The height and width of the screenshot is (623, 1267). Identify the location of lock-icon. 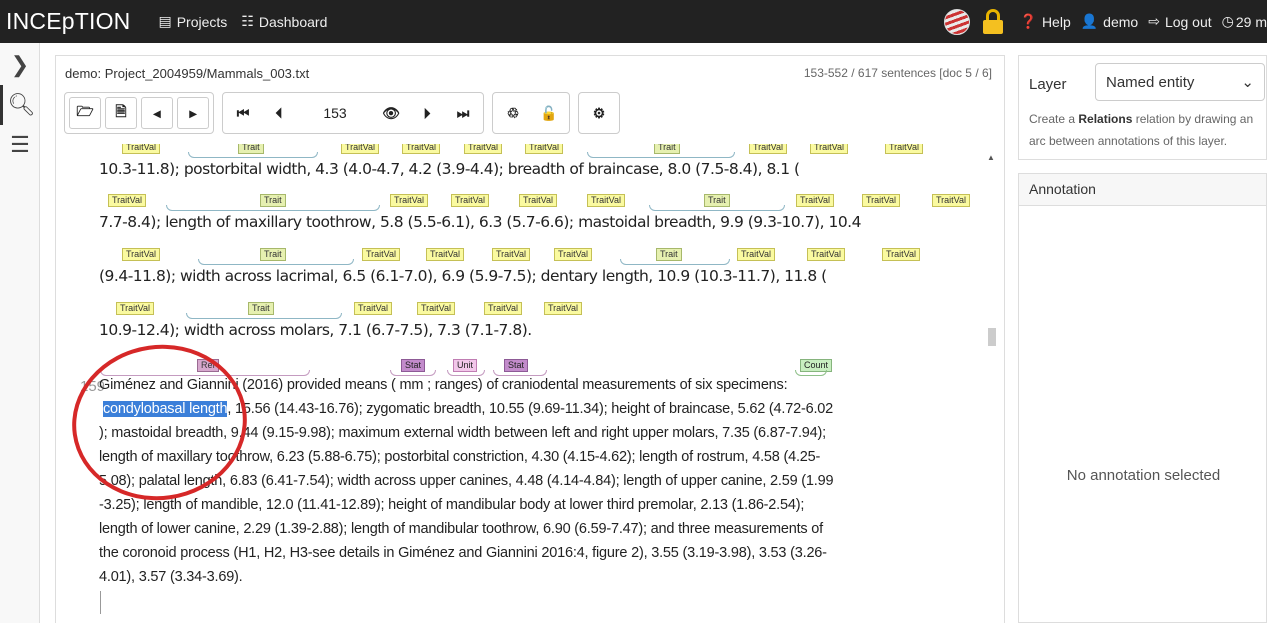
(993, 21).